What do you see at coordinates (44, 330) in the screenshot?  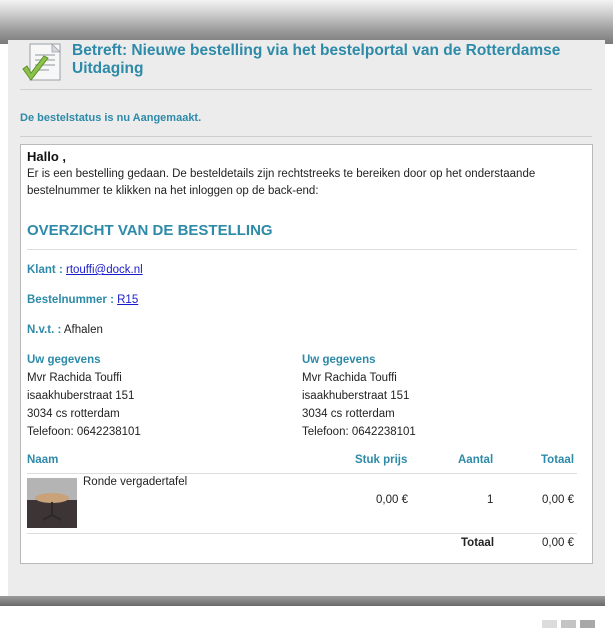 I see `nvt-label: N.v.t. :` at bounding box center [44, 330].